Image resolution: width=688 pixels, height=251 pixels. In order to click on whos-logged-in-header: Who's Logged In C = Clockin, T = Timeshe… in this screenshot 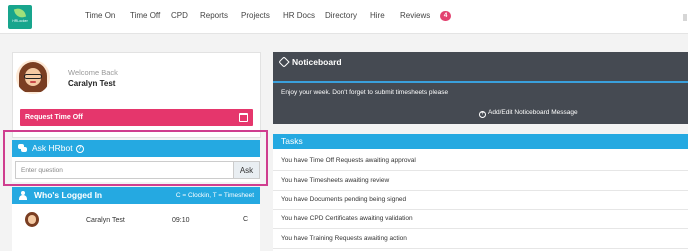, I will do `click(136, 195)`.